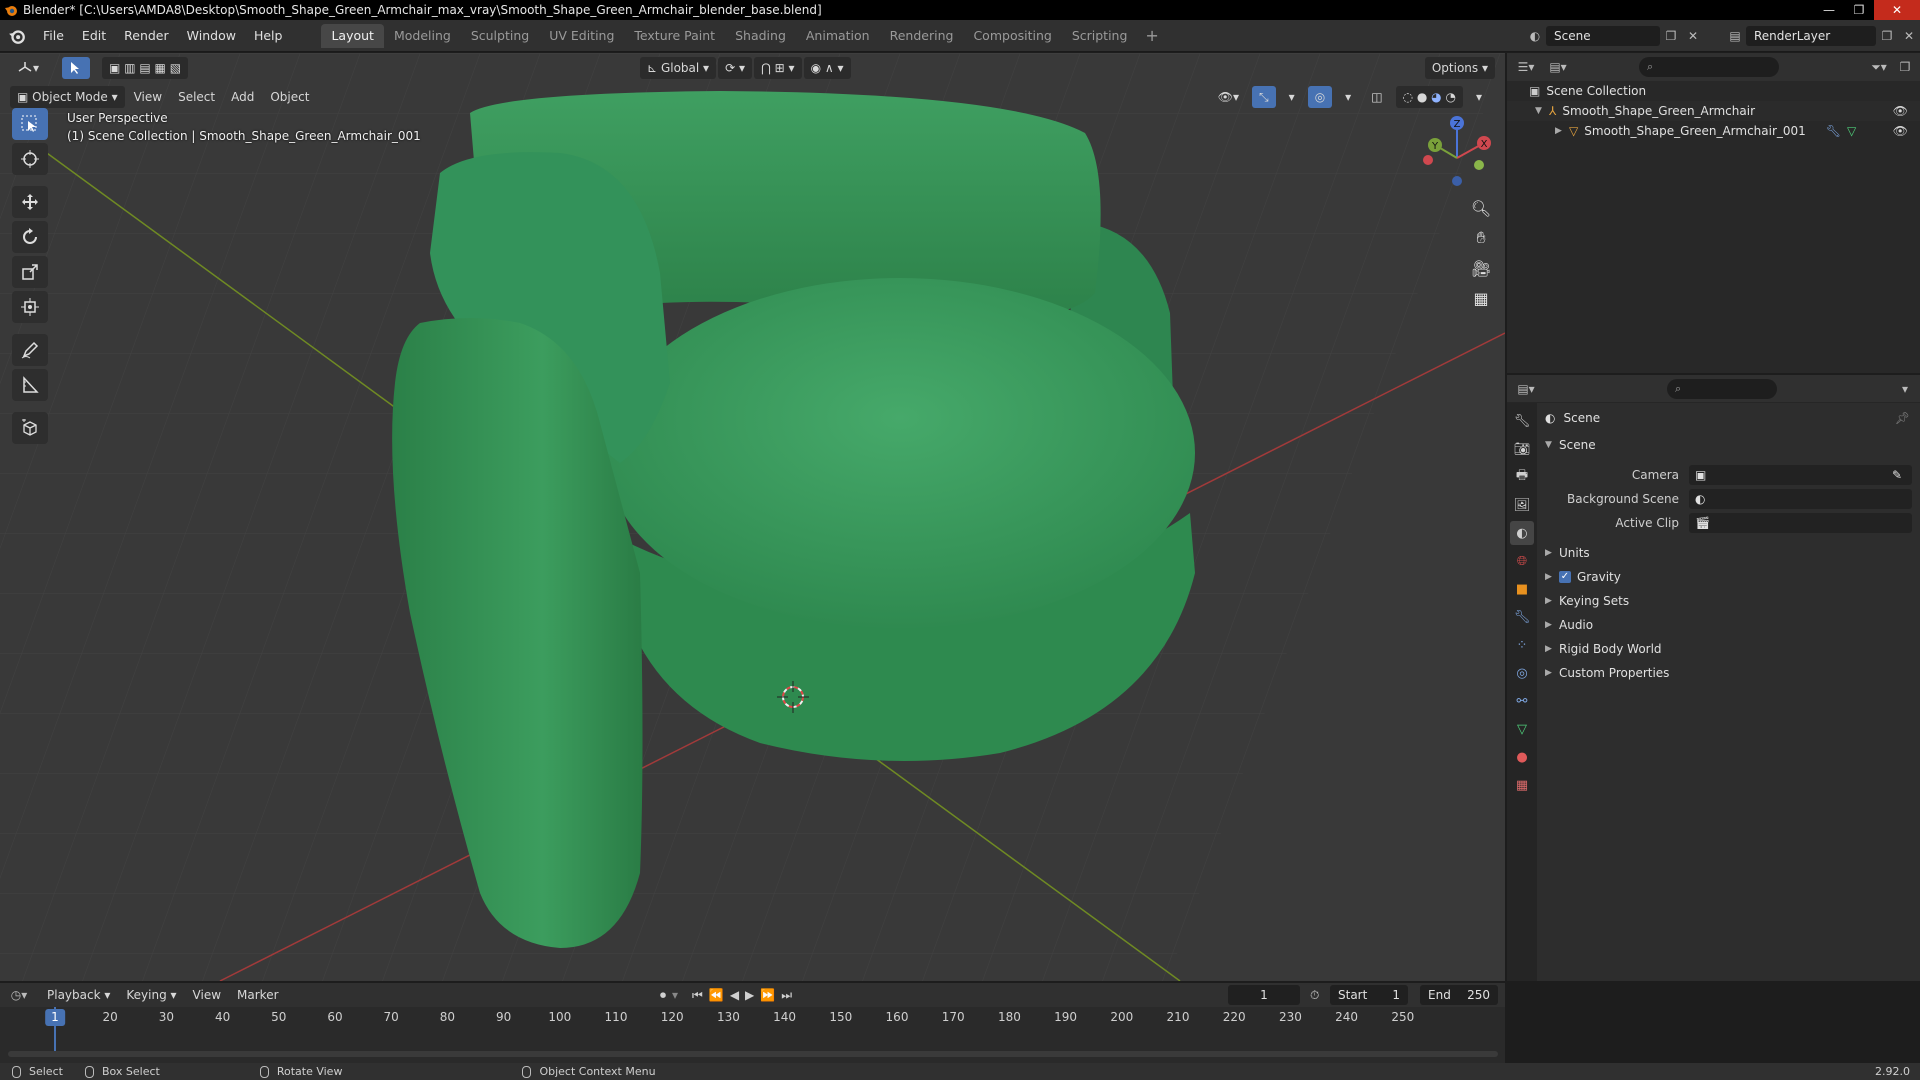 This screenshot has width=1920, height=1080. What do you see at coordinates (716, 995) in the screenshot?
I see `jump-prev-keyframe-icon: ⏪` at bounding box center [716, 995].